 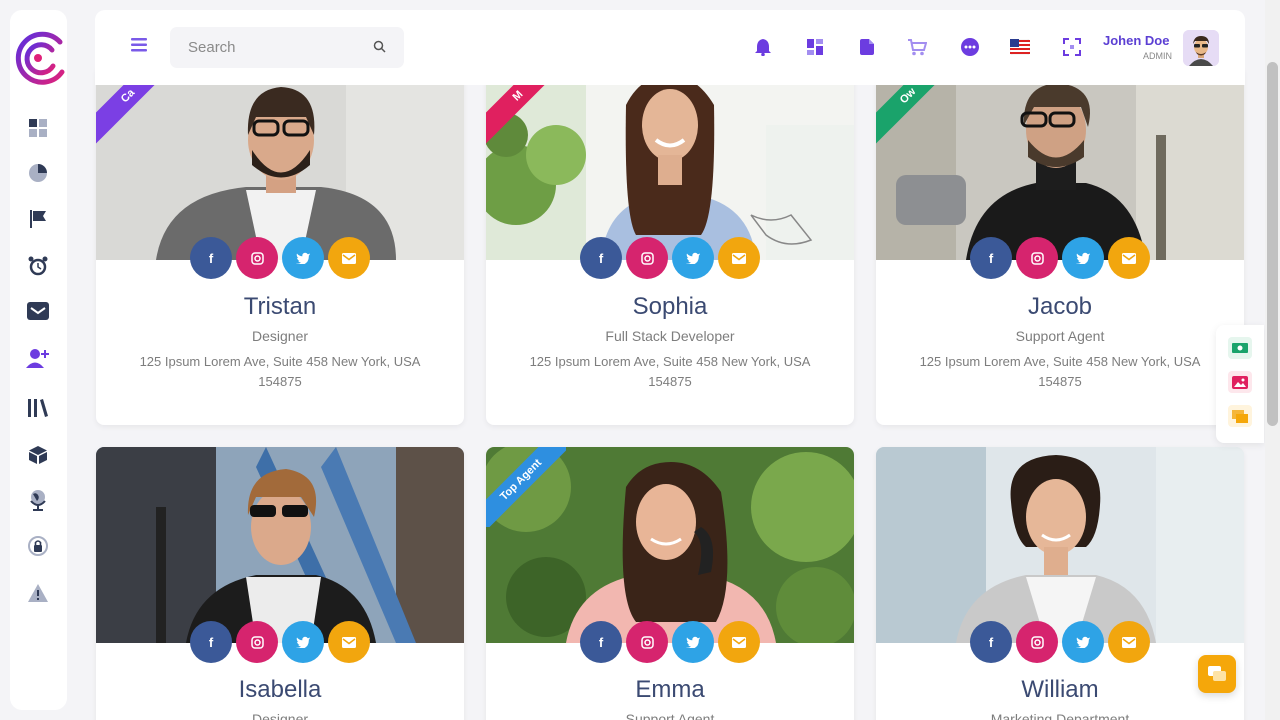 I want to click on flag-icon, so click(x=38, y=219).